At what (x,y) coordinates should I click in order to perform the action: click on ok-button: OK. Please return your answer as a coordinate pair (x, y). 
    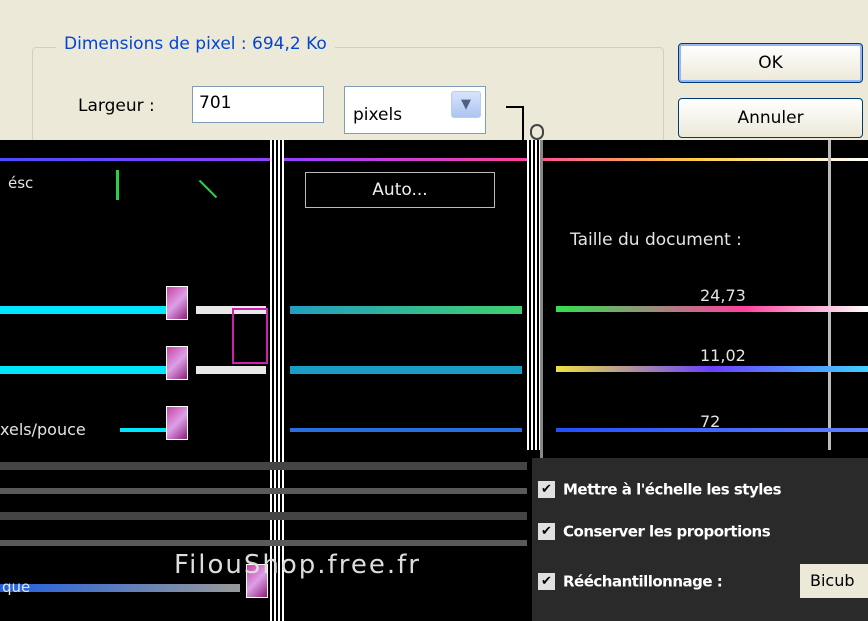
    Looking at the image, I should click on (770, 63).